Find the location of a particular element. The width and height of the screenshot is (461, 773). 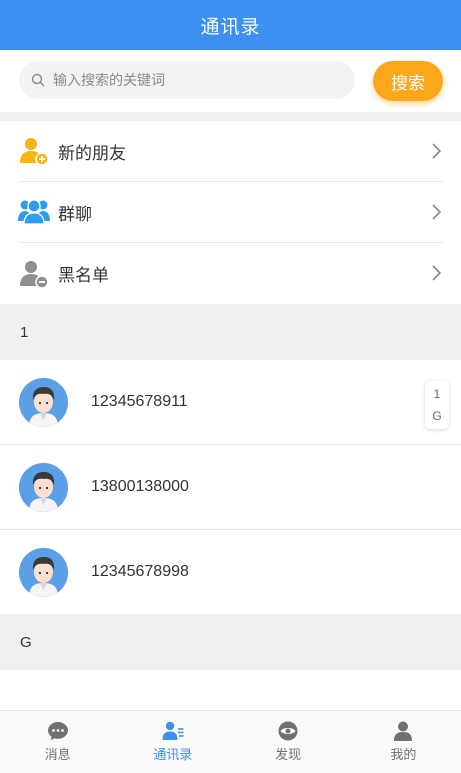

list-item is located at coordinates (230, 690).